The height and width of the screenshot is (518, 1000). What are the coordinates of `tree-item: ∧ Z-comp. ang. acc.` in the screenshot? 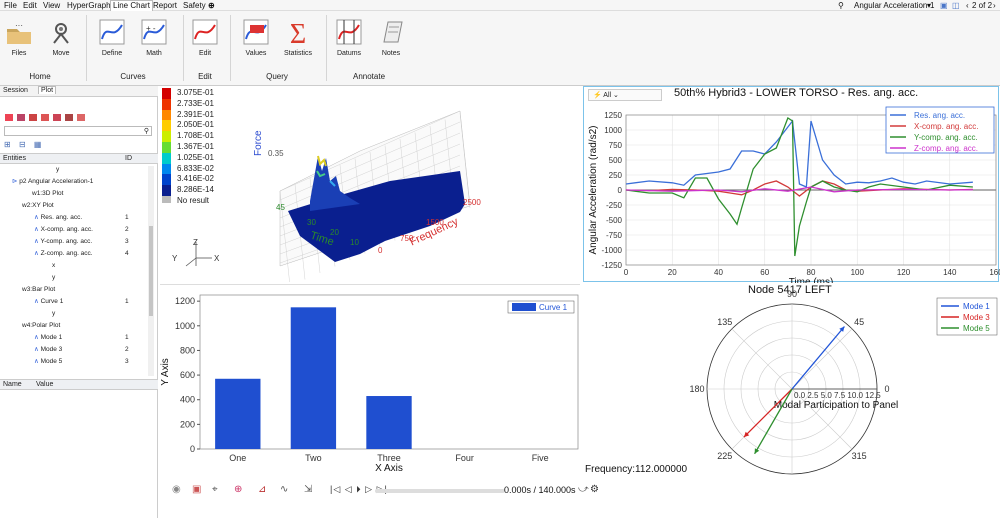 It's located at (63, 254).